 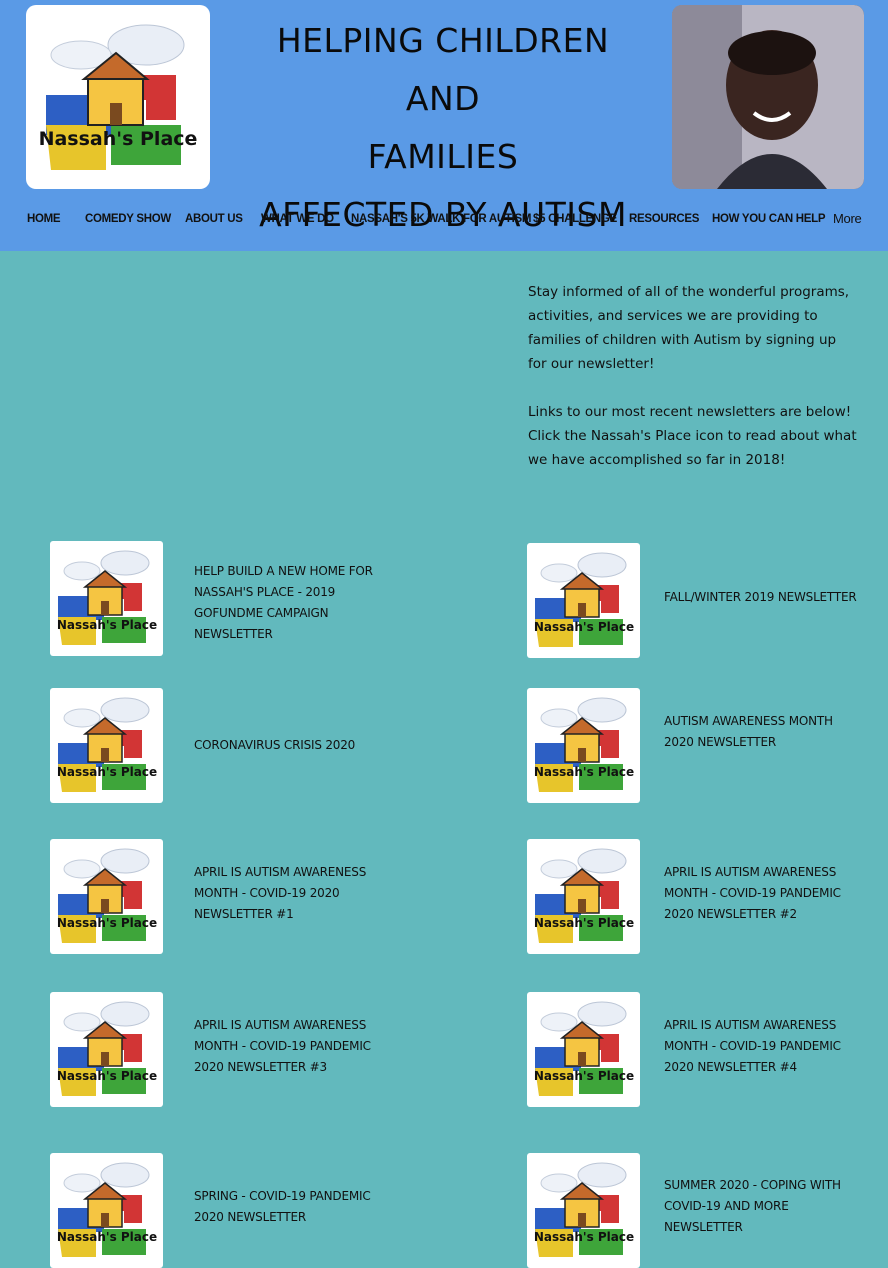 What do you see at coordinates (44, 219) in the screenshot?
I see `nav-home: HOME` at bounding box center [44, 219].